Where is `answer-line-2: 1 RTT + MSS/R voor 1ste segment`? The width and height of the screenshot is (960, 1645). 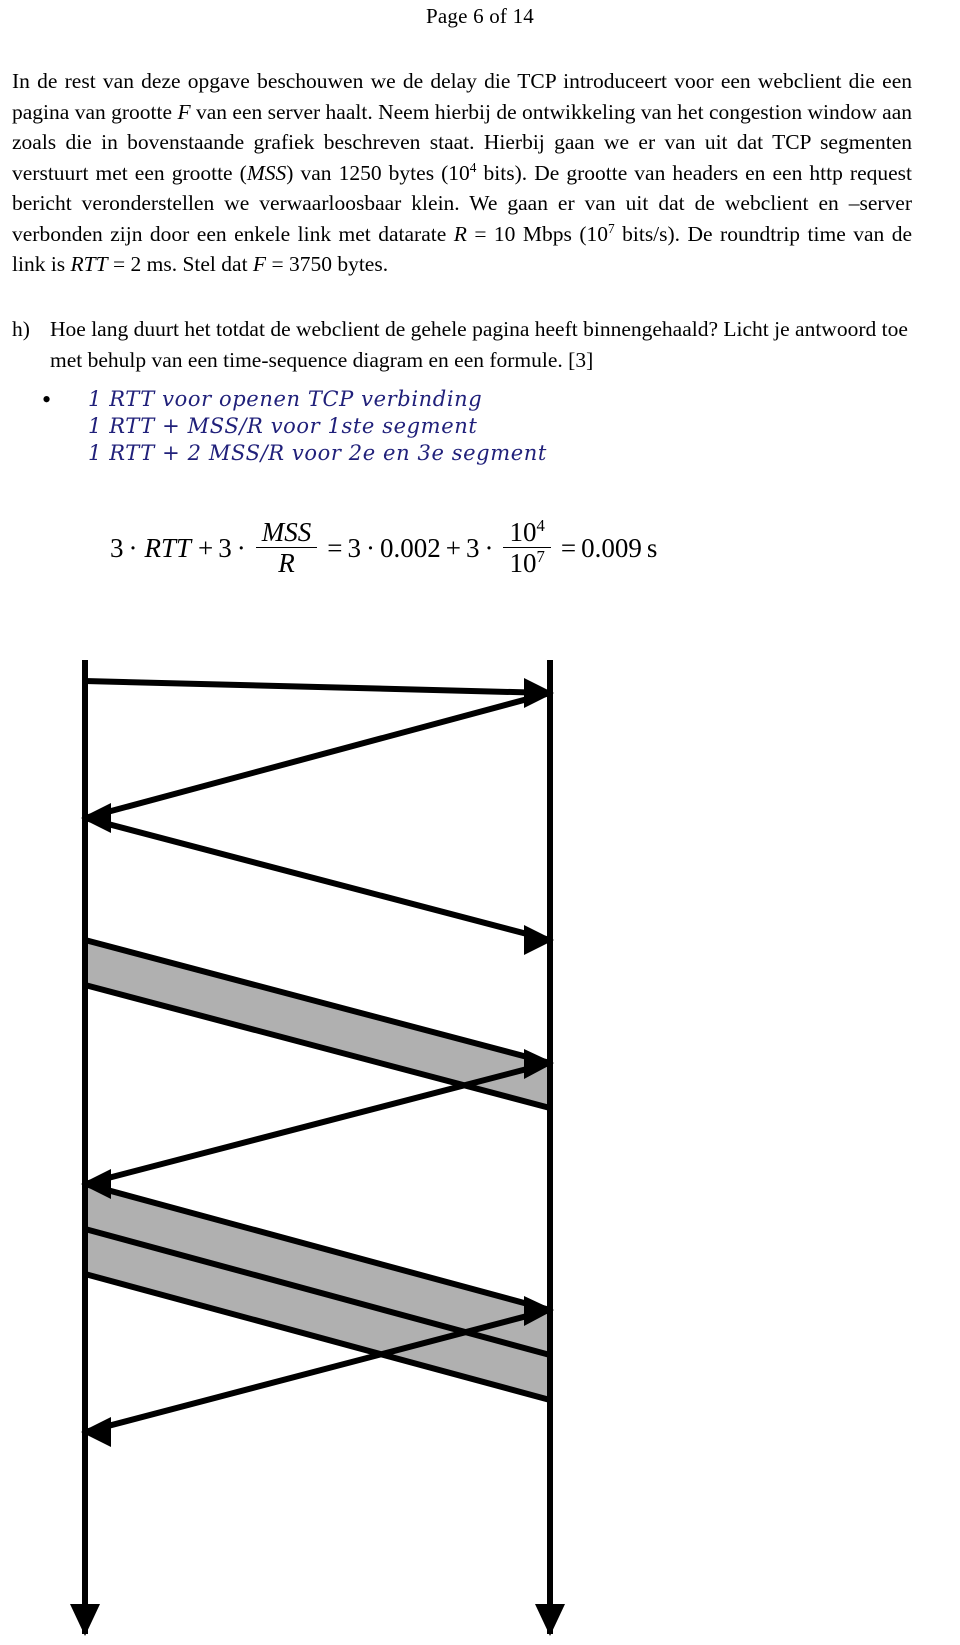 answer-line-2: 1 RTT + MSS/R voor 1ste segment is located at coordinates (283, 426).